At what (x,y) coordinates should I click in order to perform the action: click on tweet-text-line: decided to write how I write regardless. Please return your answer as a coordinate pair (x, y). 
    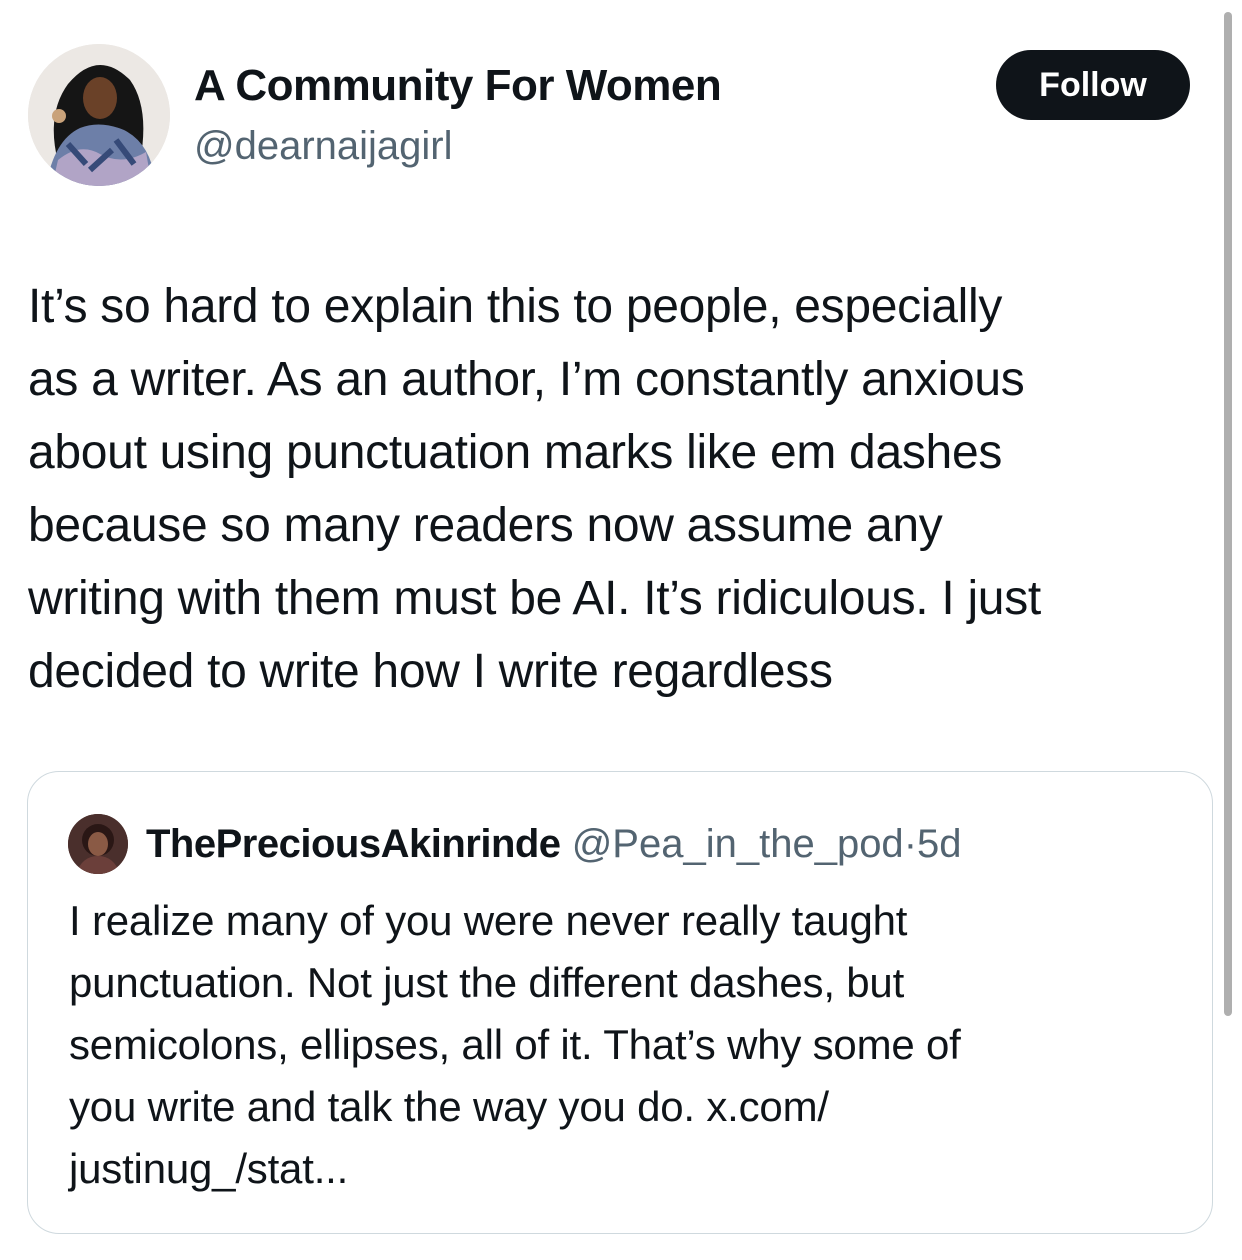
    Looking at the image, I should click on (430, 671).